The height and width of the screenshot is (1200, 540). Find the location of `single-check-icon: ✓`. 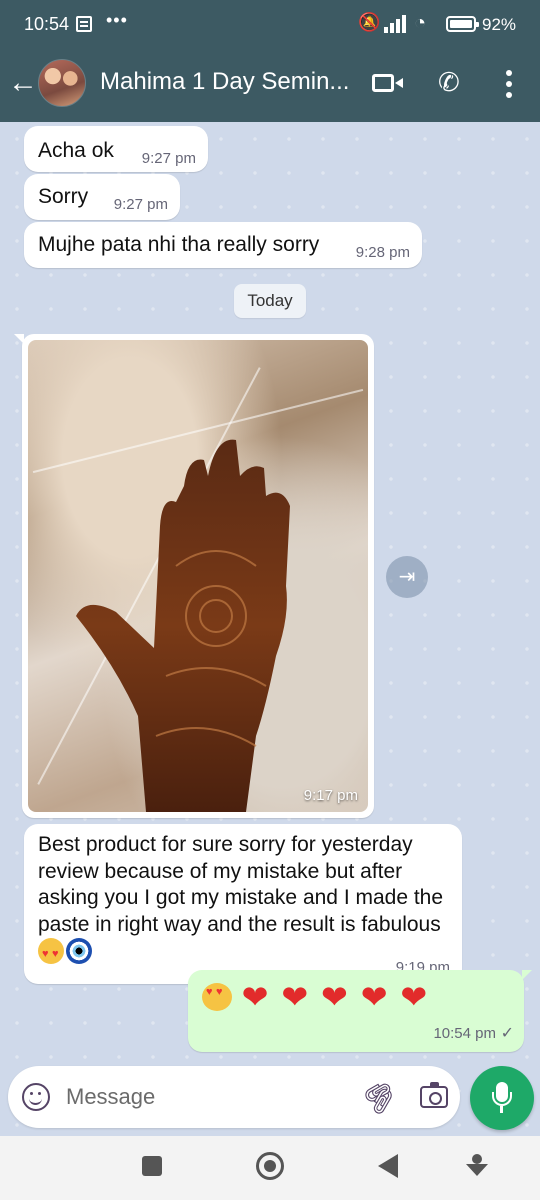

single-check-icon: ✓ is located at coordinates (507, 1033).